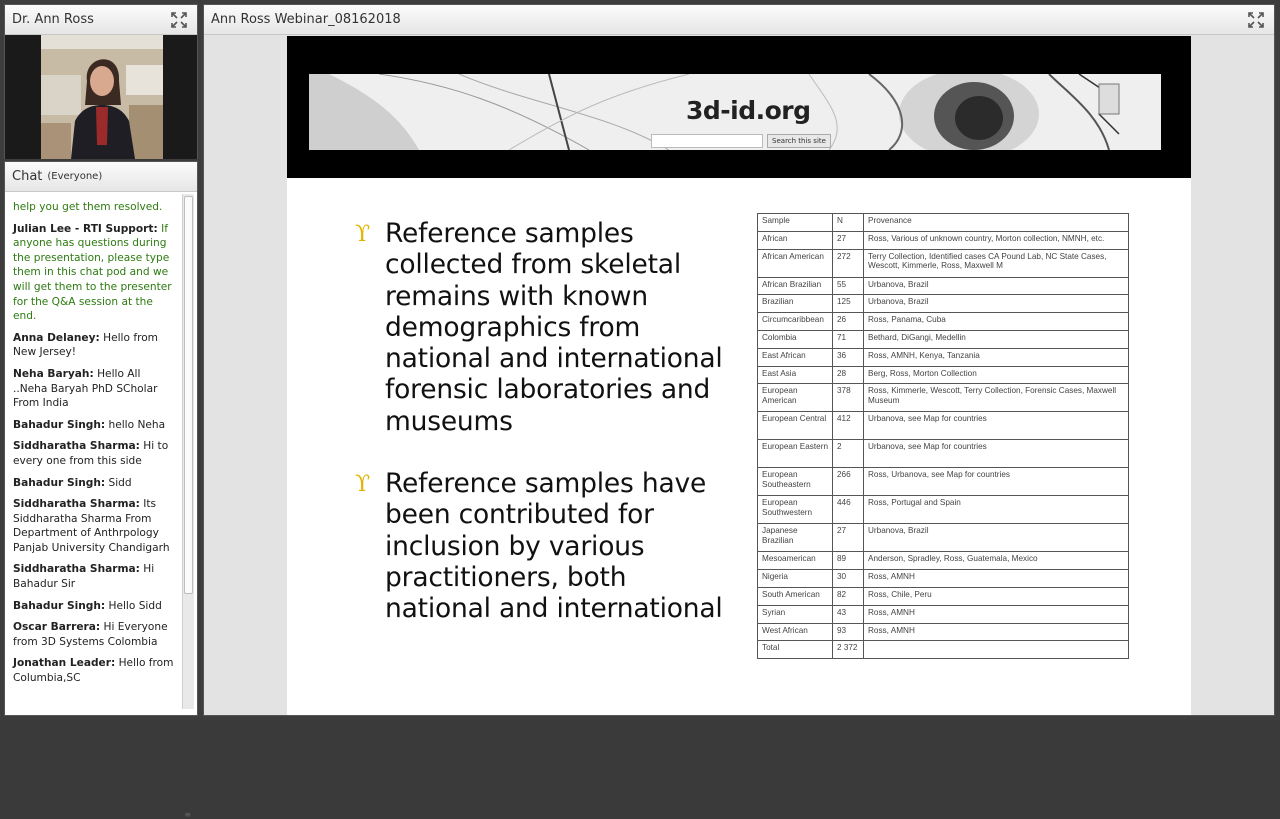 This screenshot has width=1280, height=819. I want to click on table-cell: 272, so click(848, 263).